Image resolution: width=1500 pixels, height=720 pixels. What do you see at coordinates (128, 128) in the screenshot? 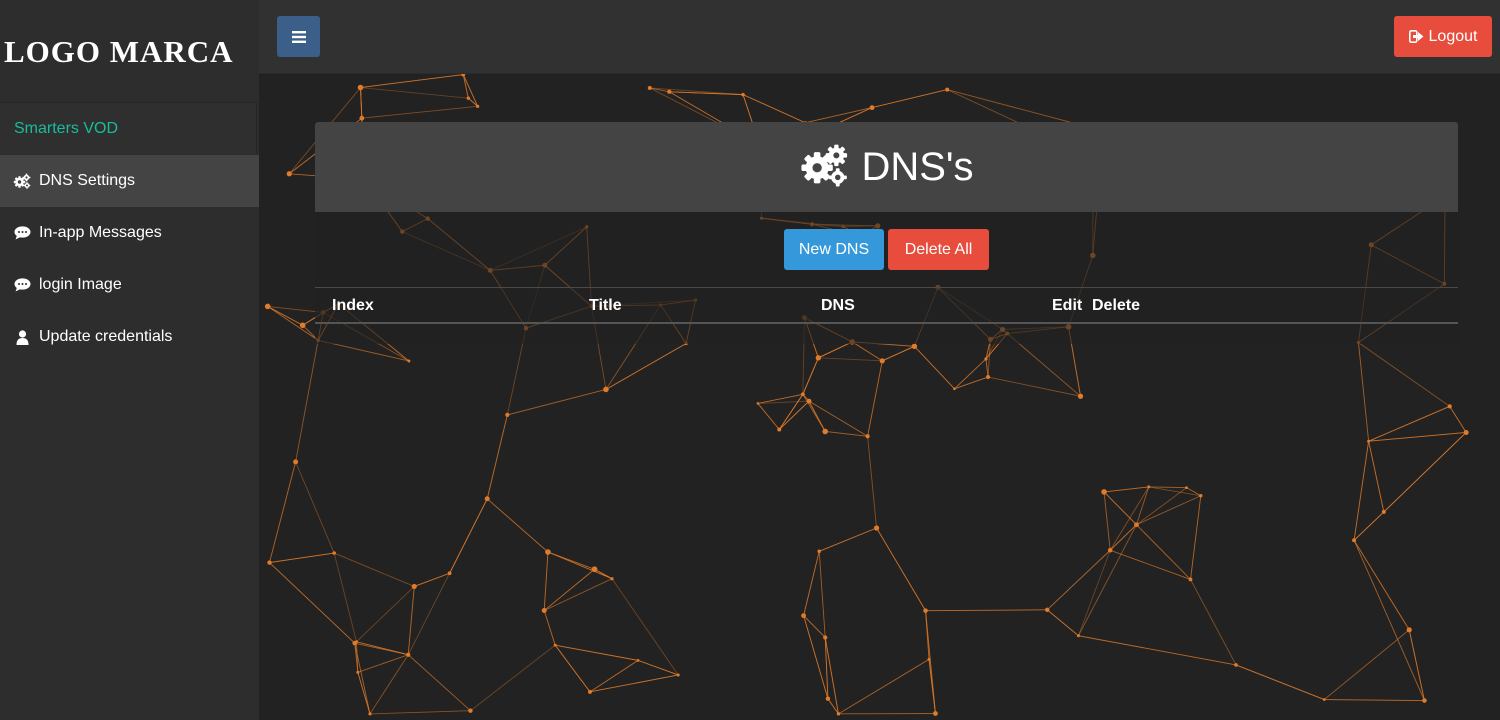
I see `sidebar-brand: Smarters VOD` at bounding box center [128, 128].